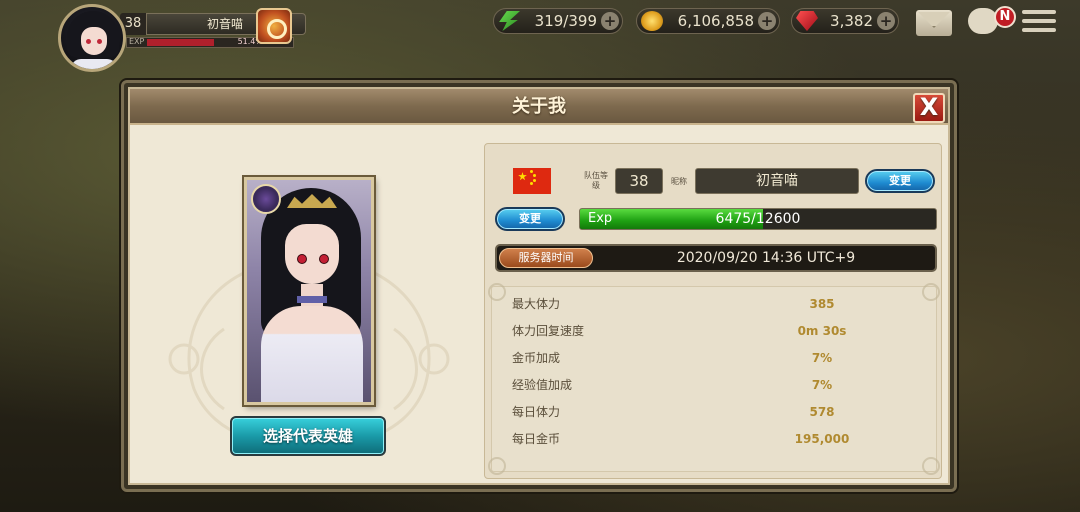 The height and width of the screenshot is (512, 1080). I want to click on stat-row: 金币加成 7%, so click(714, 358).